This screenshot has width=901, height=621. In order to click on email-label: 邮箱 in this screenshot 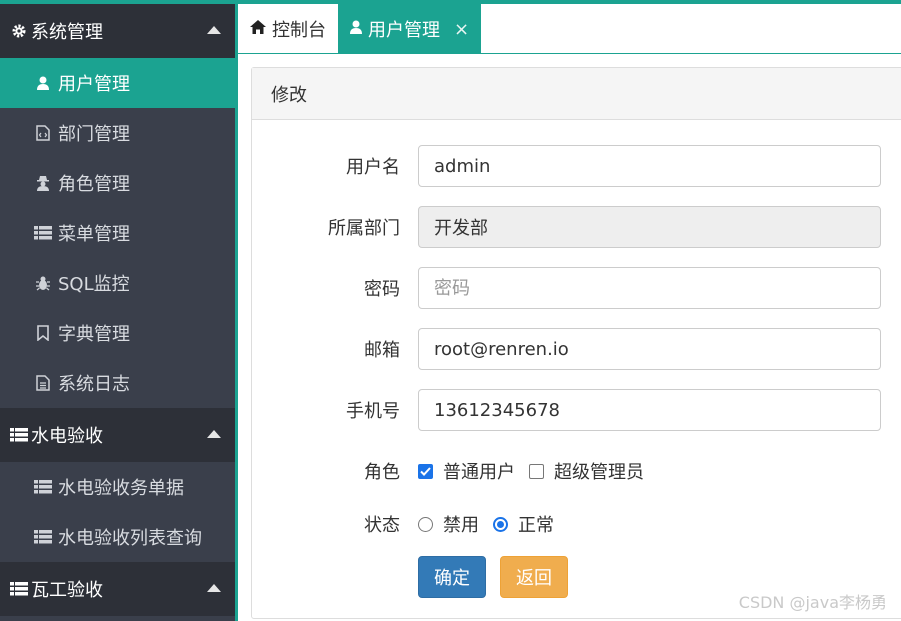, I will do `click(382, 350)`.